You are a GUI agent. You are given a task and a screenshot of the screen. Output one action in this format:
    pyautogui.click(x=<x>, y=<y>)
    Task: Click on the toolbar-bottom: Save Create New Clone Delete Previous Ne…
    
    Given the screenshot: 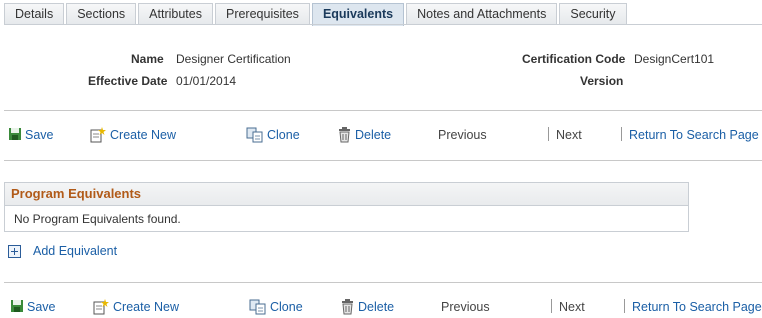 What is the action you would take?
    pyautogui.click(x=381, y=307)
    